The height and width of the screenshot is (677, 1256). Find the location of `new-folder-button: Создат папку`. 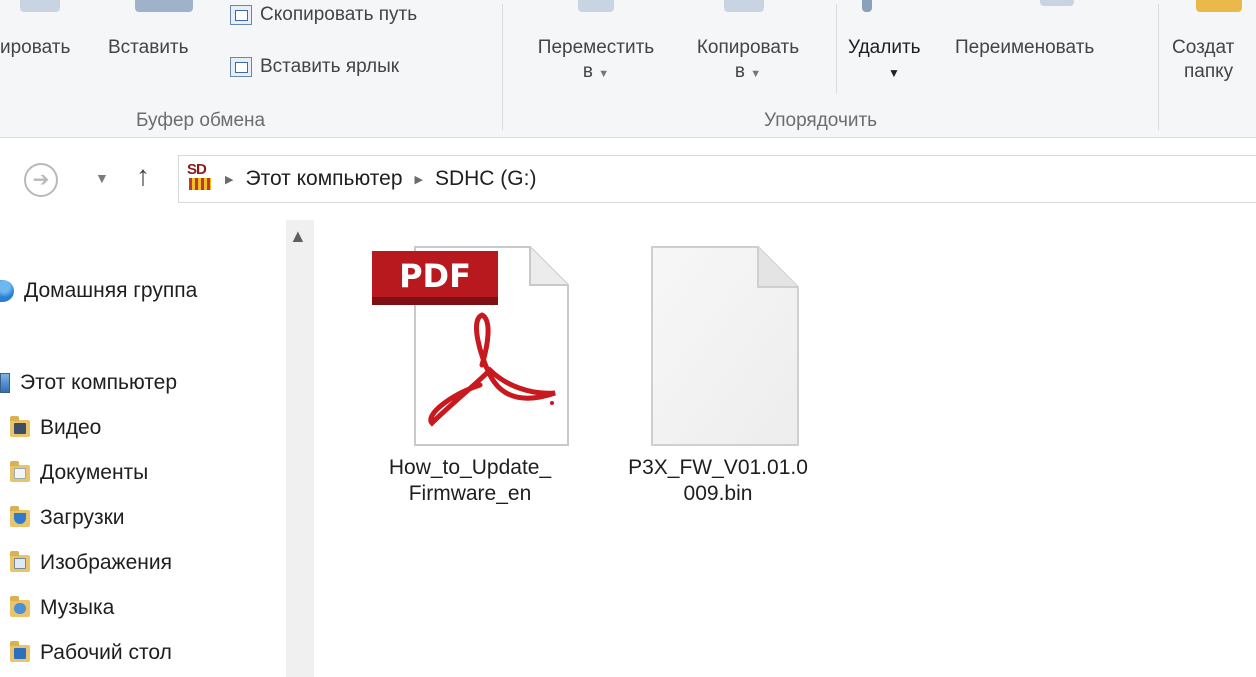

new-folder-button: Создат папку is located at coordinates (1214, 60).